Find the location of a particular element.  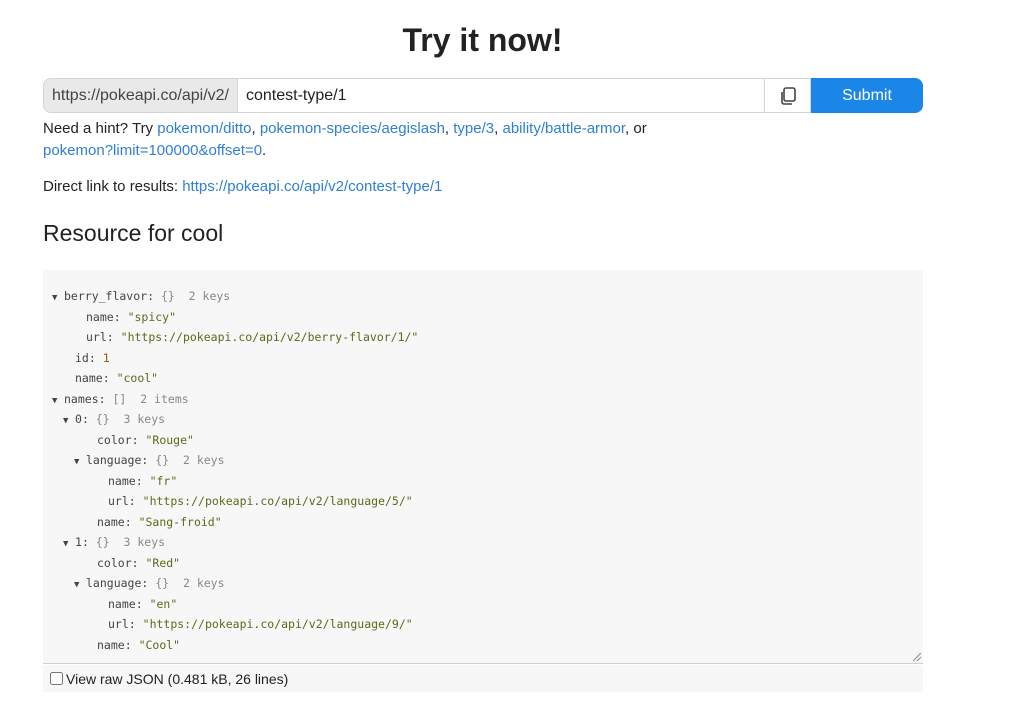

direct-link-url: https://pokeapi.co/api/v2/contest-type/1 is located at coordinates (312, 186).